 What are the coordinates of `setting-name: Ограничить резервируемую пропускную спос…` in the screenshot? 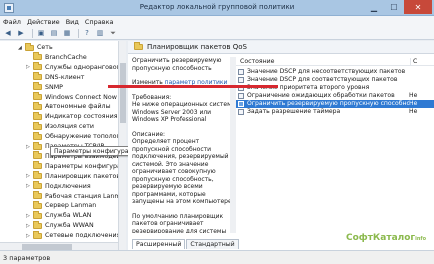 It's located at (328, 103).